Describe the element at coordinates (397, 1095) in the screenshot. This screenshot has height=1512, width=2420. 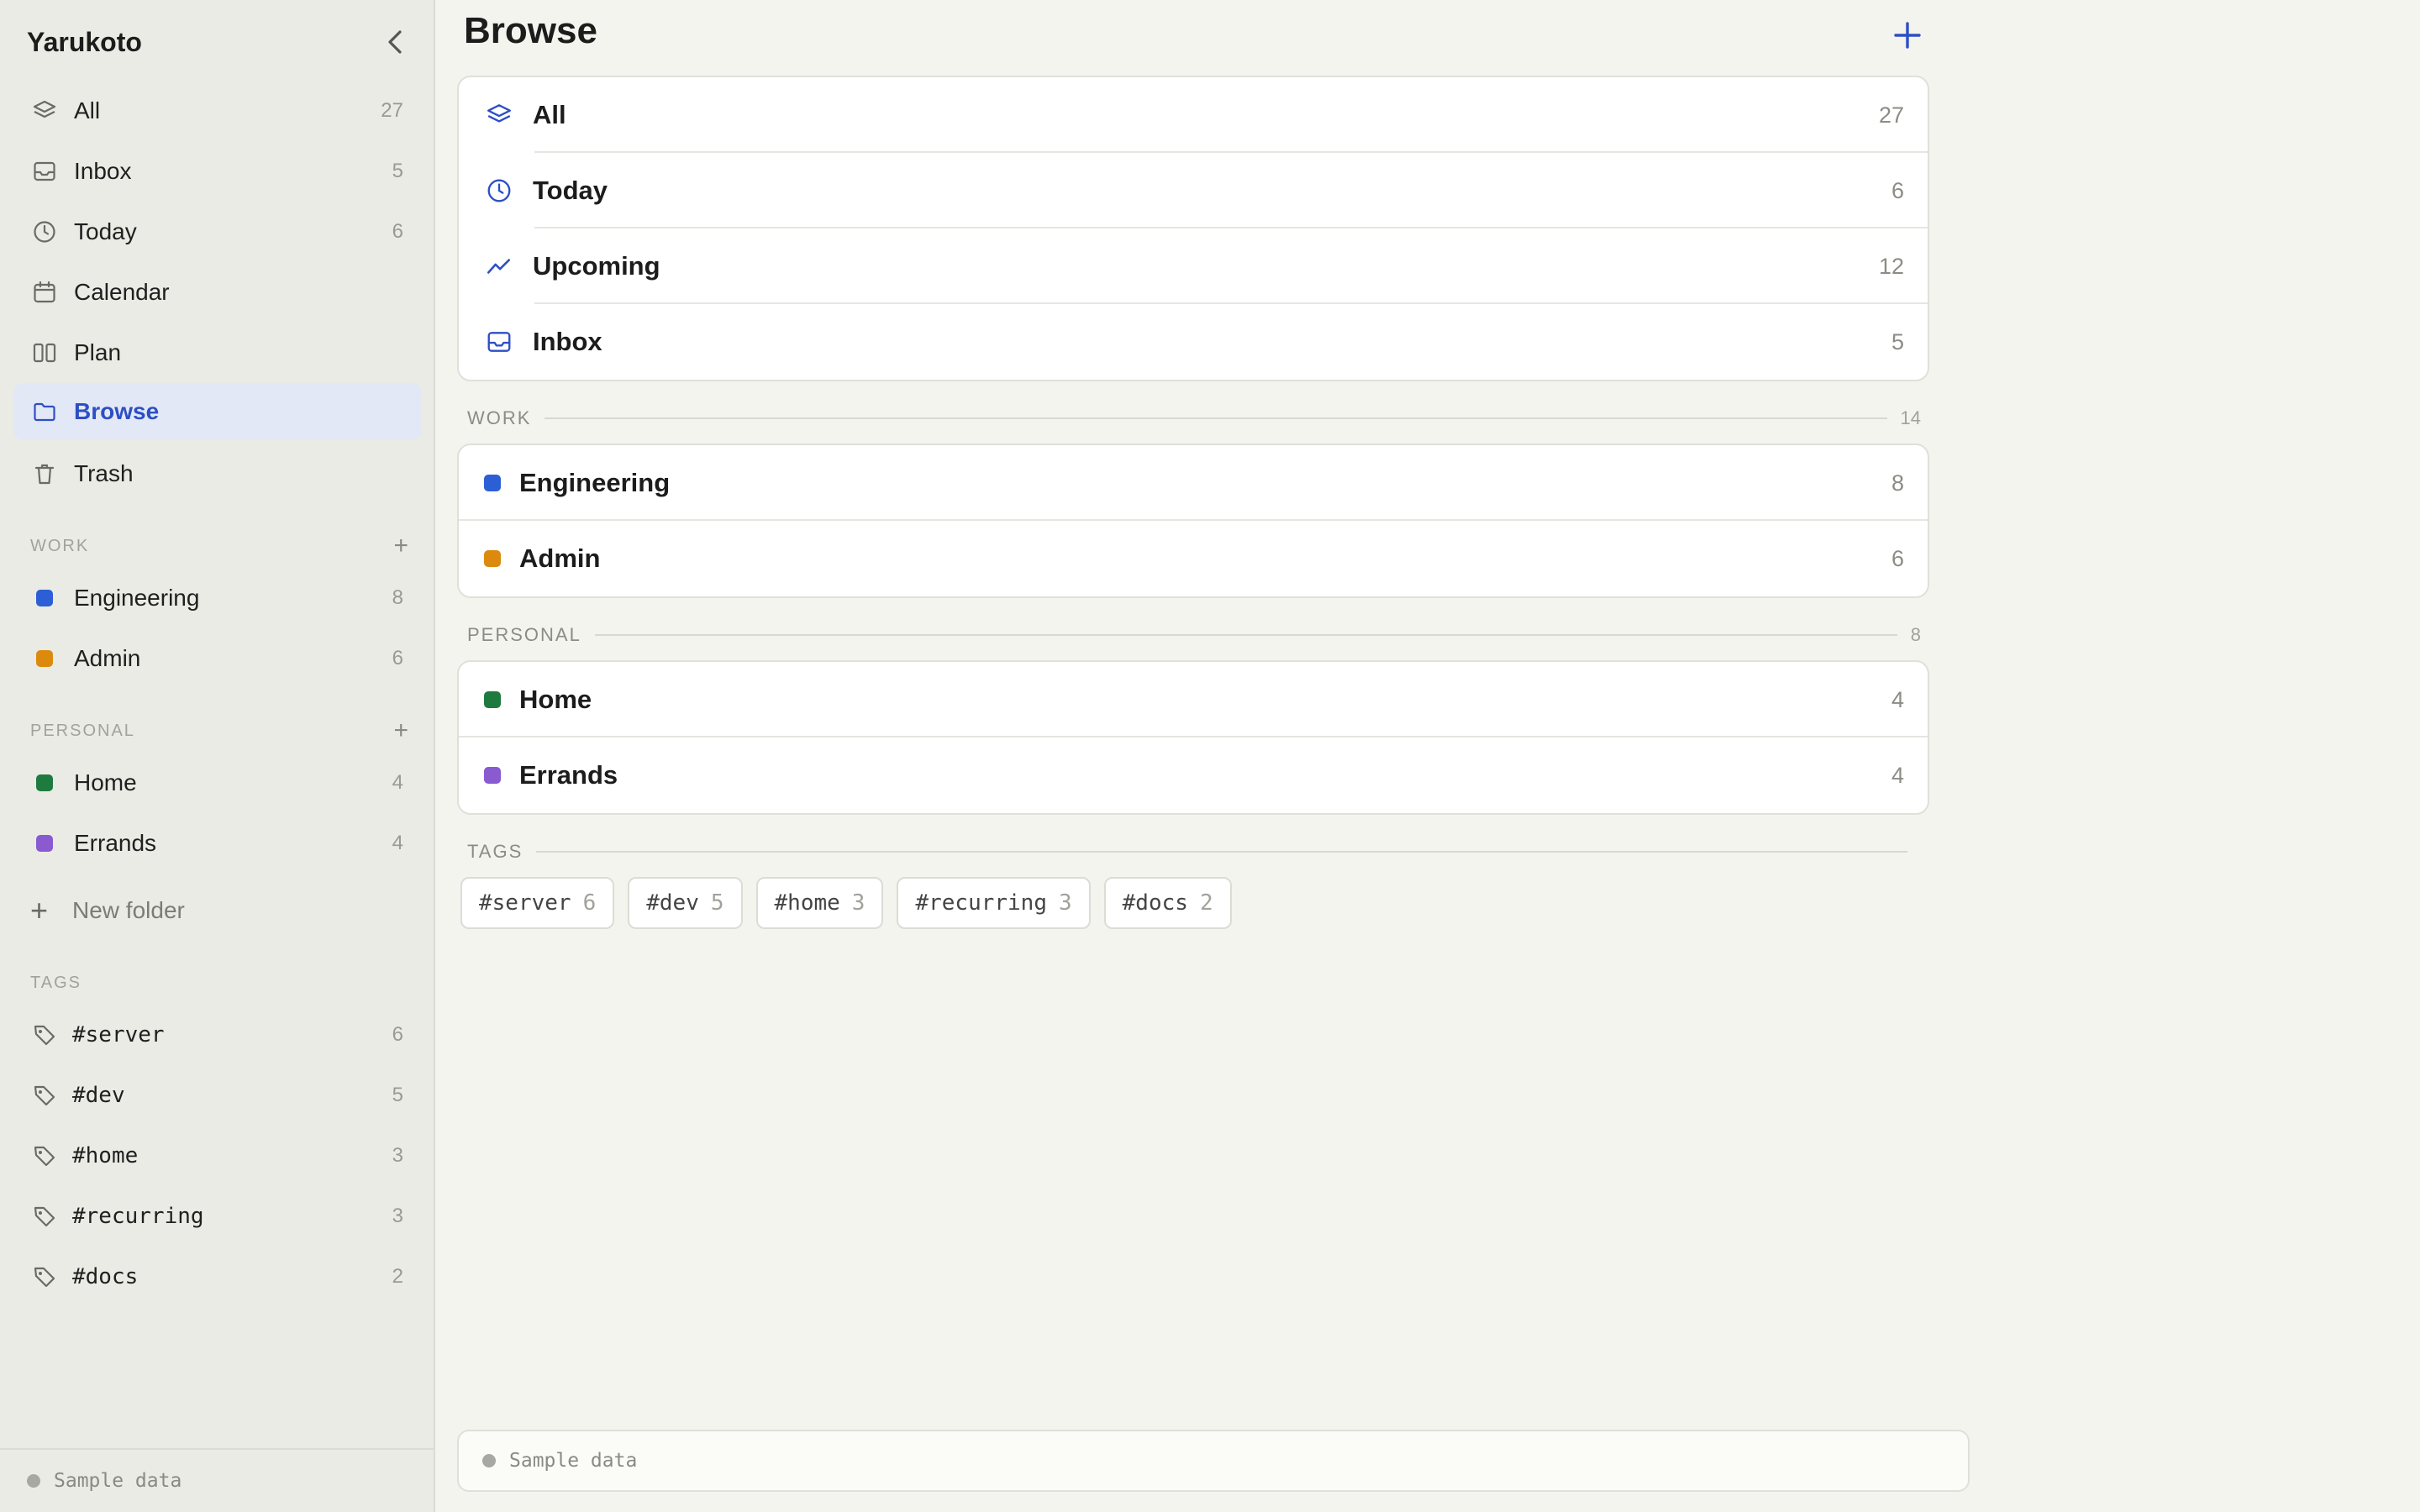
I see `tag-count: 5` at that location.